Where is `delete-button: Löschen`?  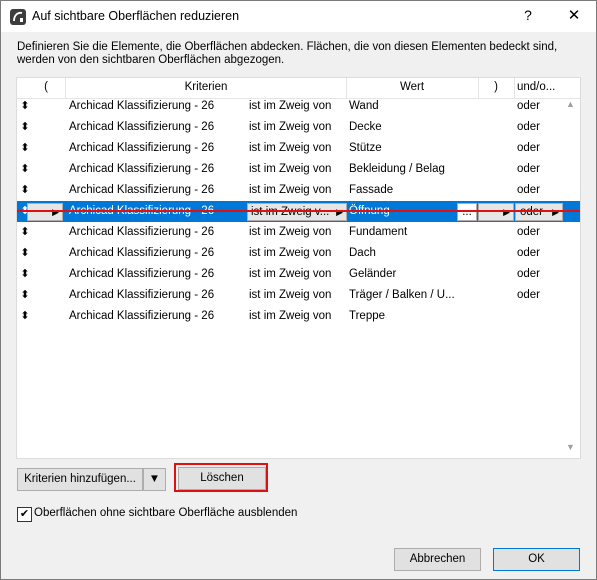
delete-button: Löschen is located at coordinates (222, 478).